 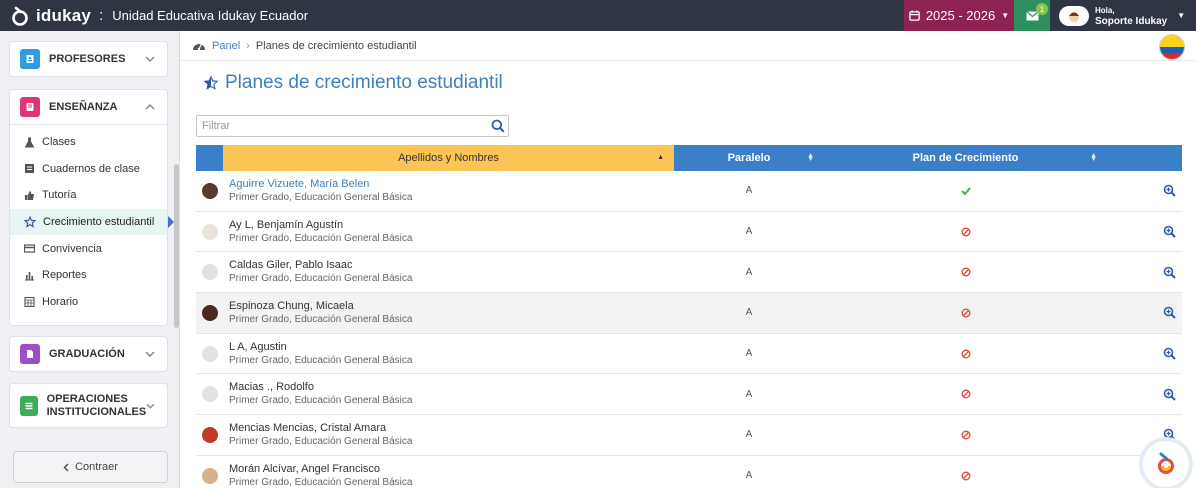 I want to click on sidebar-item-convivencia: Convivencia, so click(x=88, y=248).